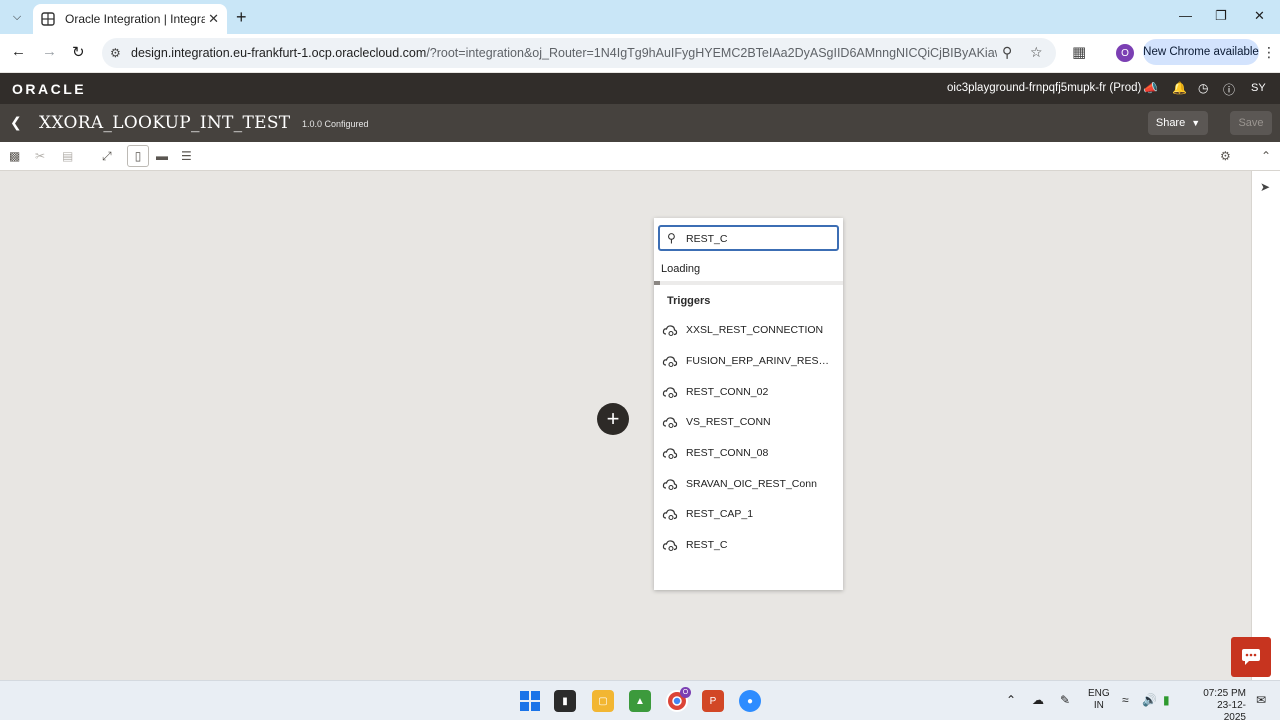 Image resolution: width=1280 pixels, height=720 pixels. Describe the element at coordinates (671, 238) in the screenshot. I see `search-icon: ⚲` at that location.